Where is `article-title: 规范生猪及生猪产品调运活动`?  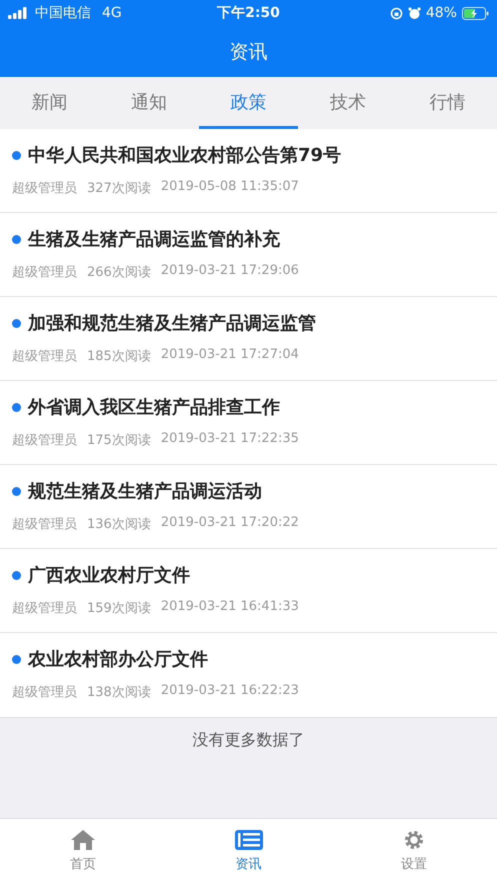 article-title: 规范生猪及生猪产品调运活动 is located at coordinates (145, 491).